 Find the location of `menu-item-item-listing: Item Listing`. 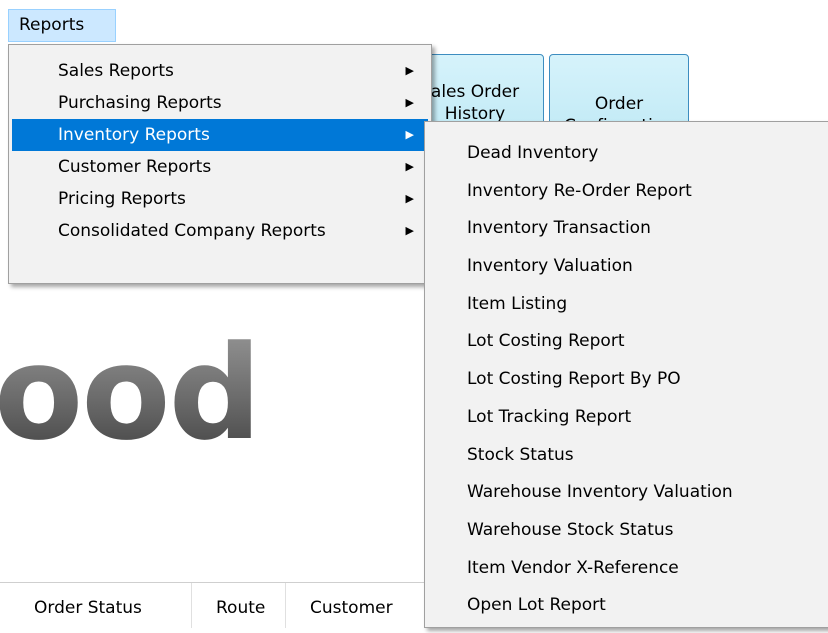

menu-item-item-listing: Item Listing is located at coordinates (626, 305).